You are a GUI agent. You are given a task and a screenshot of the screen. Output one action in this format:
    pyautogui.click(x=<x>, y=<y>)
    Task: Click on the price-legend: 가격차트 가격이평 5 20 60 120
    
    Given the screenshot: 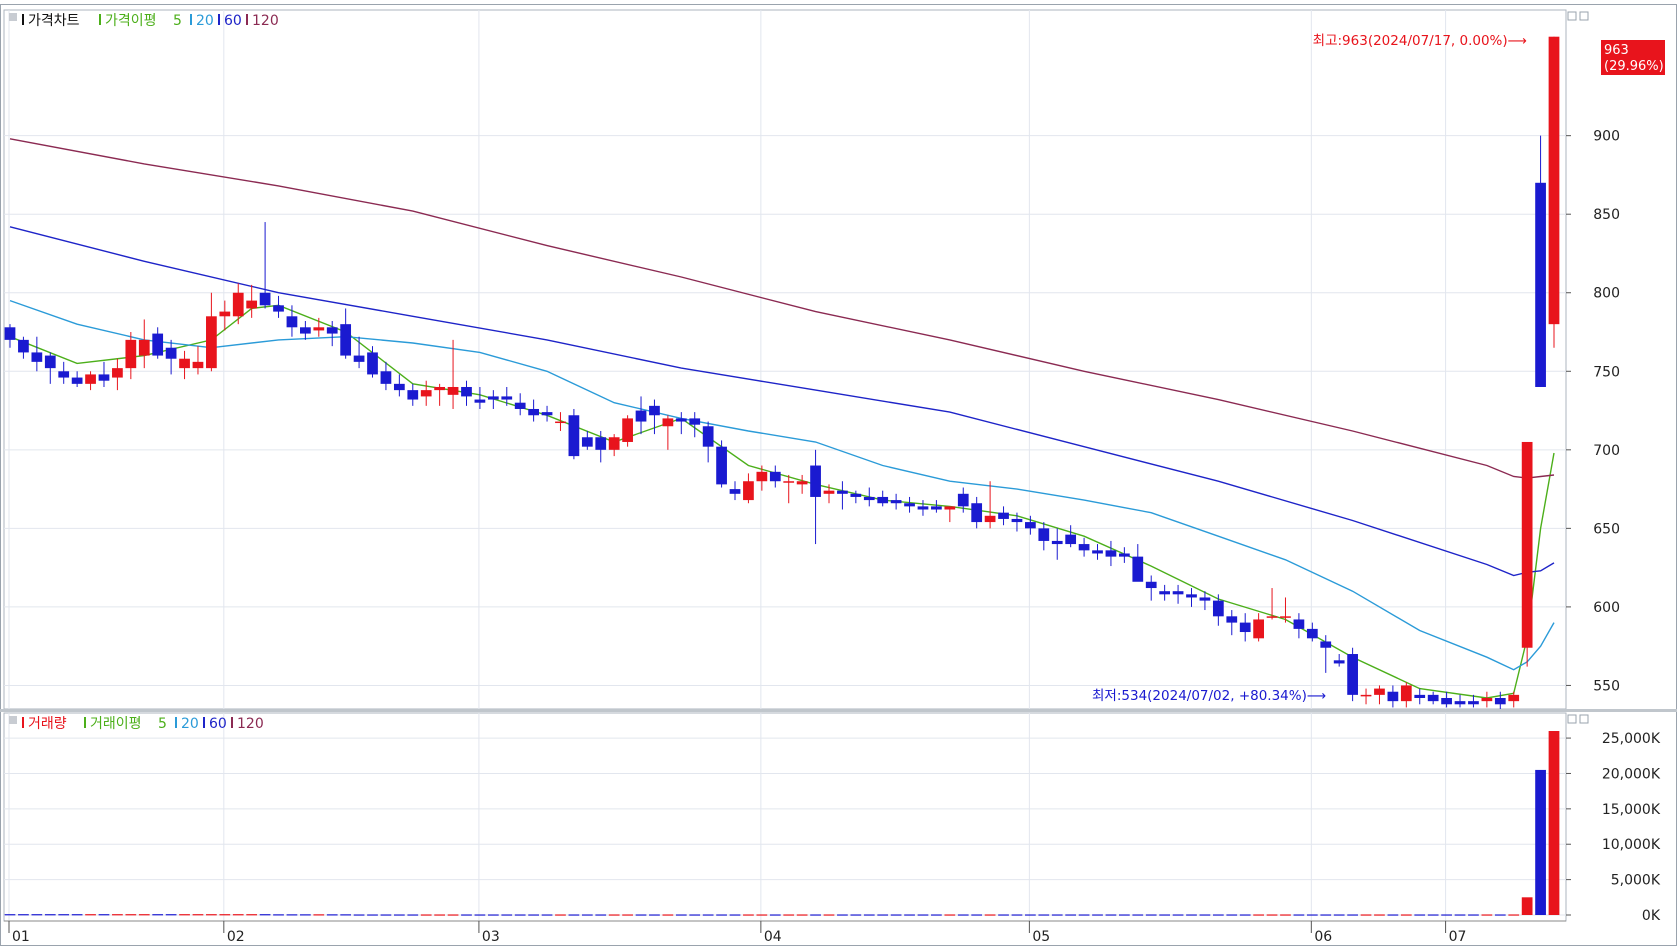 What is the action you would take?
    pyautogui.click(x=144, y=21)
    